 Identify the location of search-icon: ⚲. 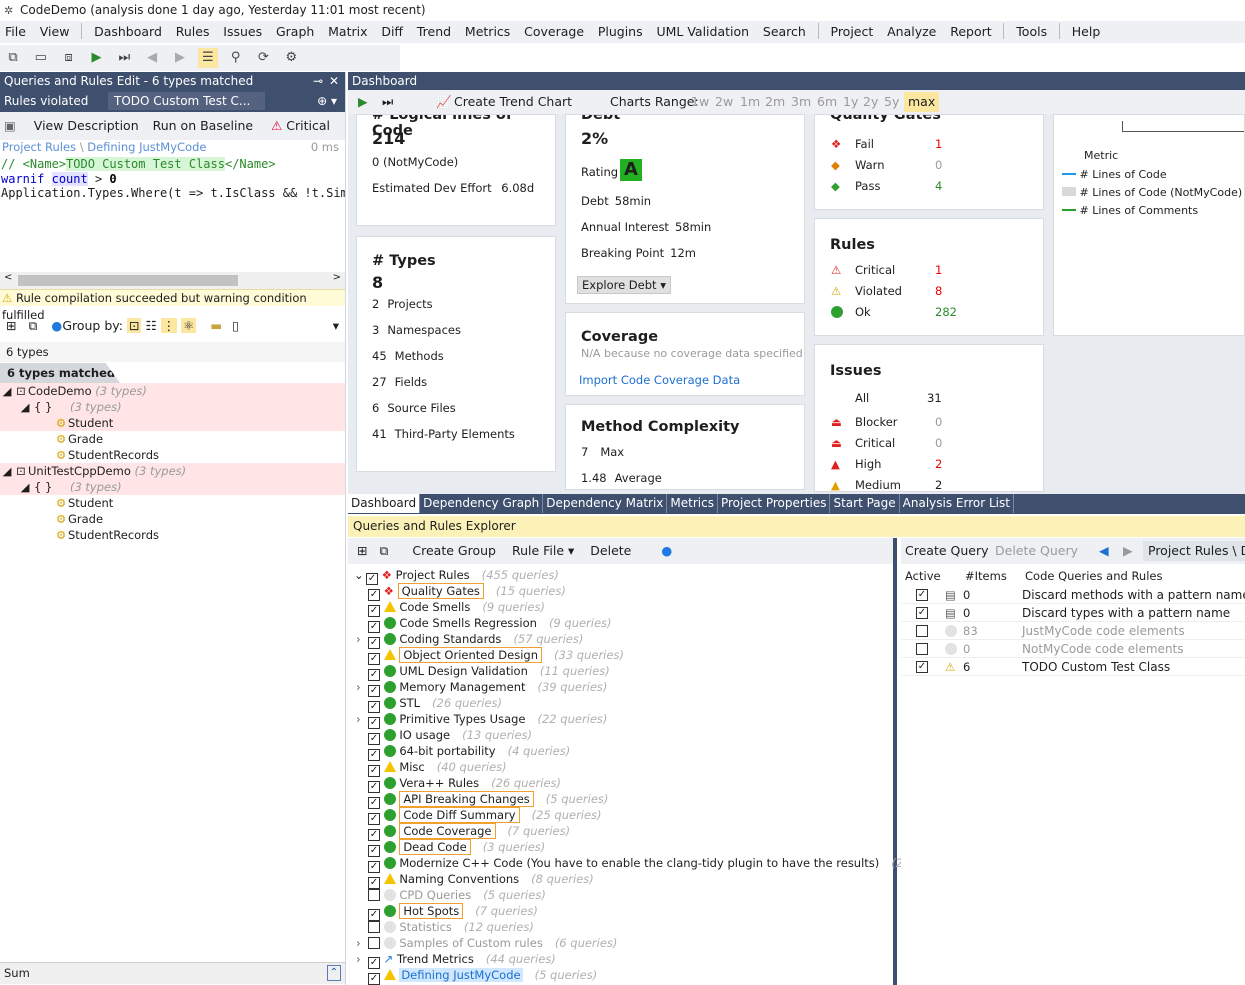
(236, 58).